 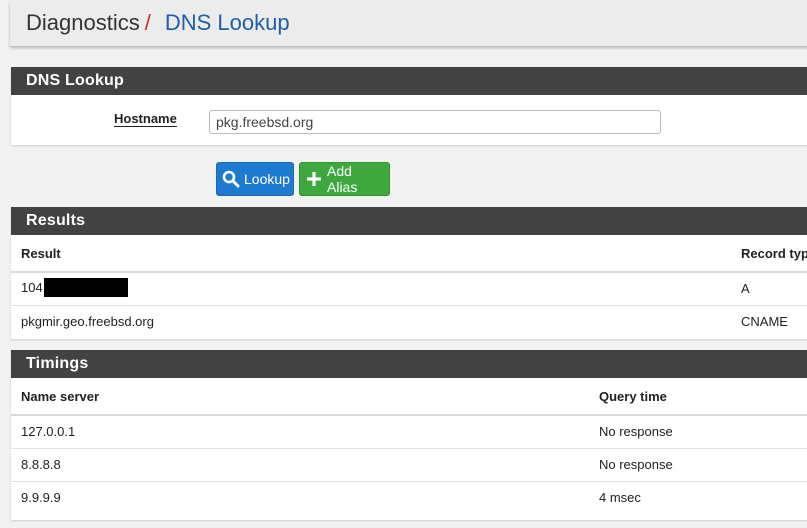 What do you see at coordinates (227, 23) in the screenshot?
I see `breadcrumb-current: DNS Lookup` at bounding box center [227, 23].